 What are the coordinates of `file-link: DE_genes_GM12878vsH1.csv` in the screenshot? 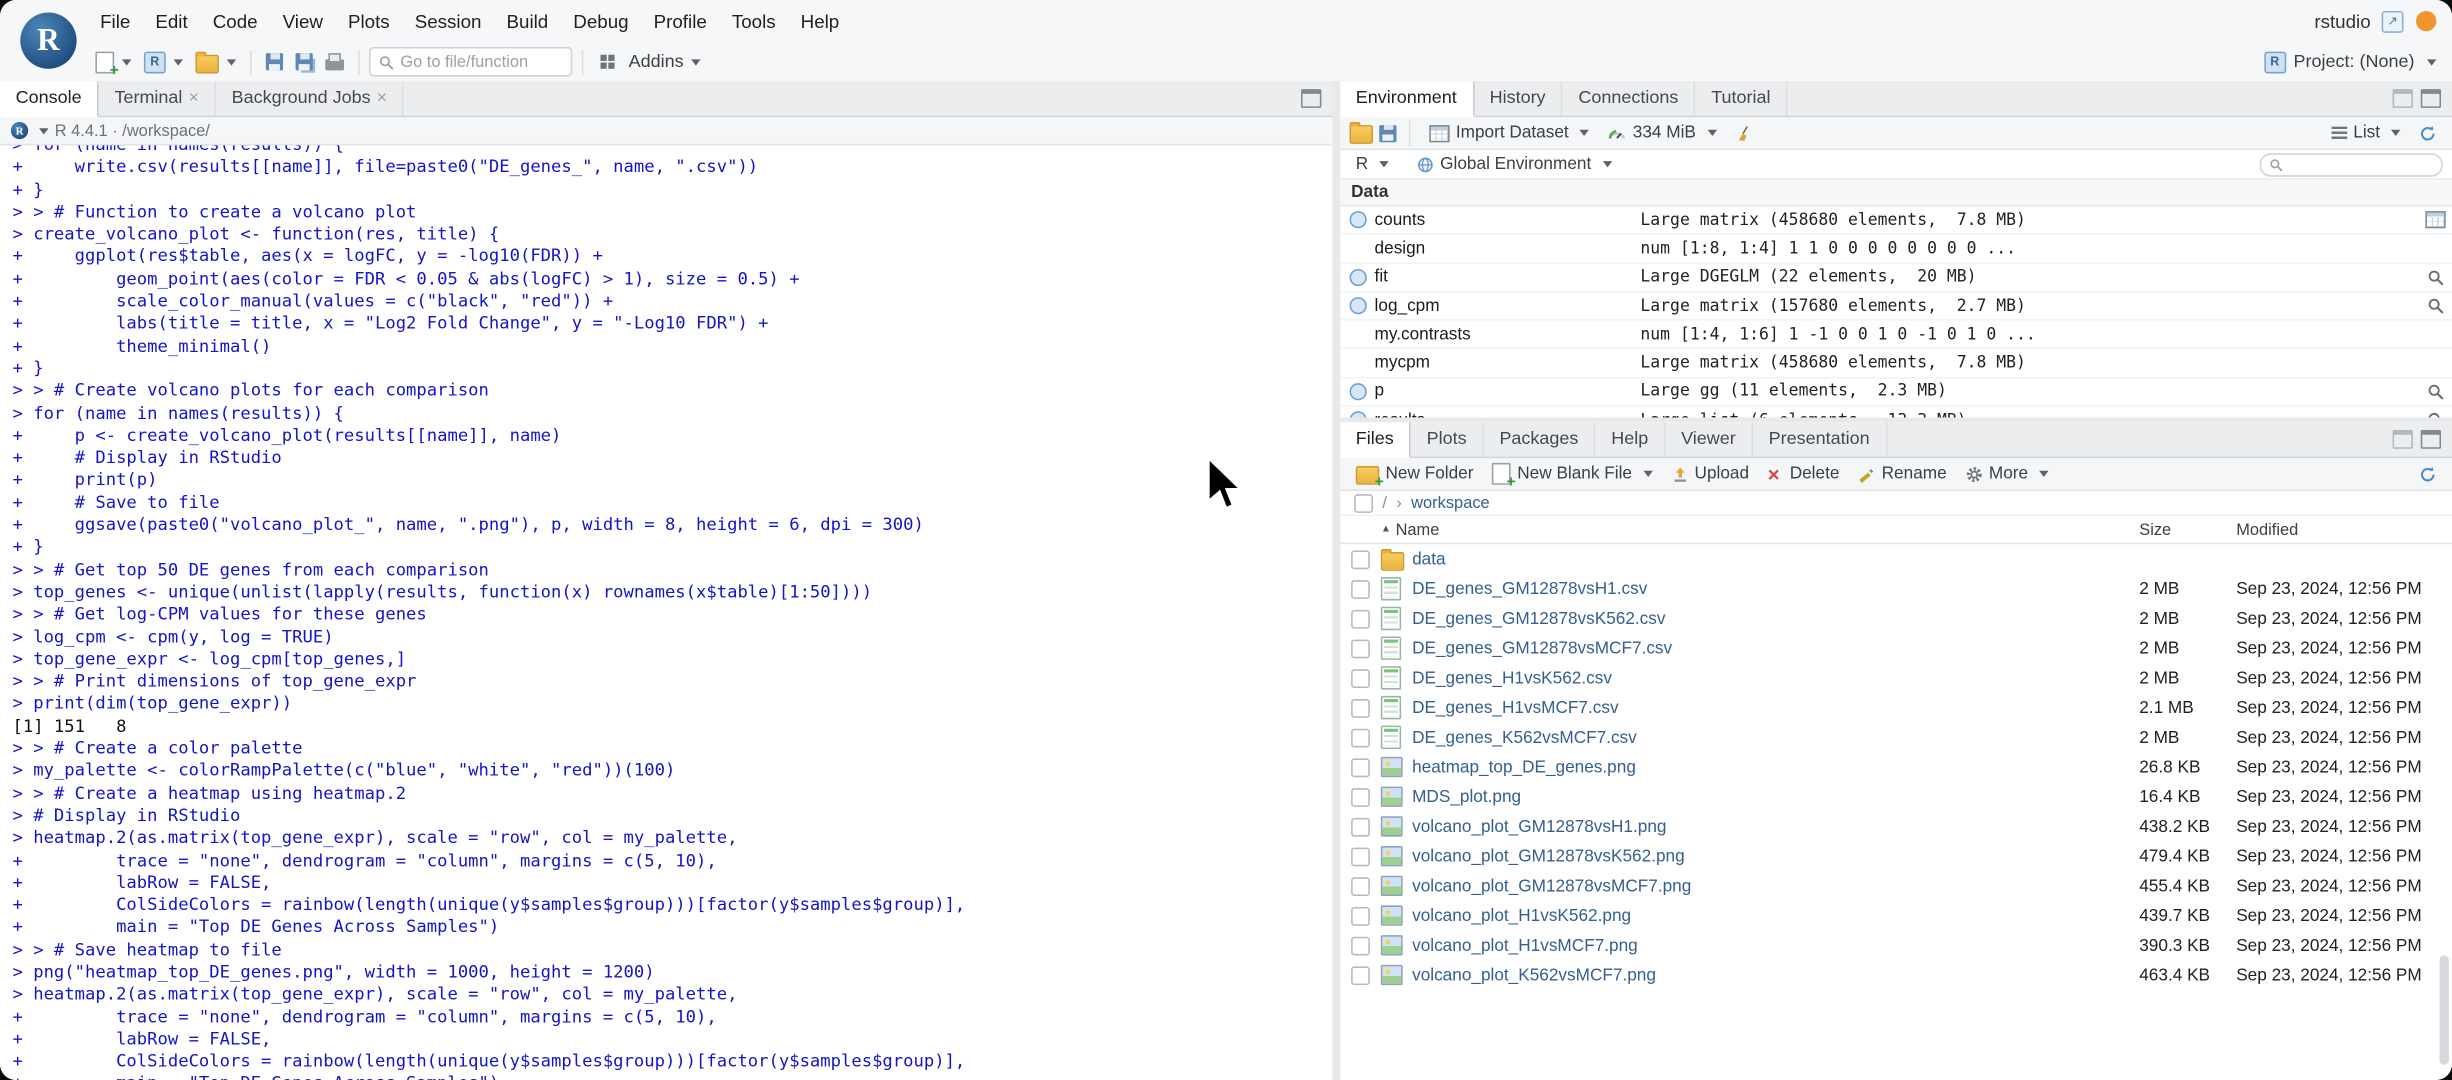 It's located at (1775, 588).